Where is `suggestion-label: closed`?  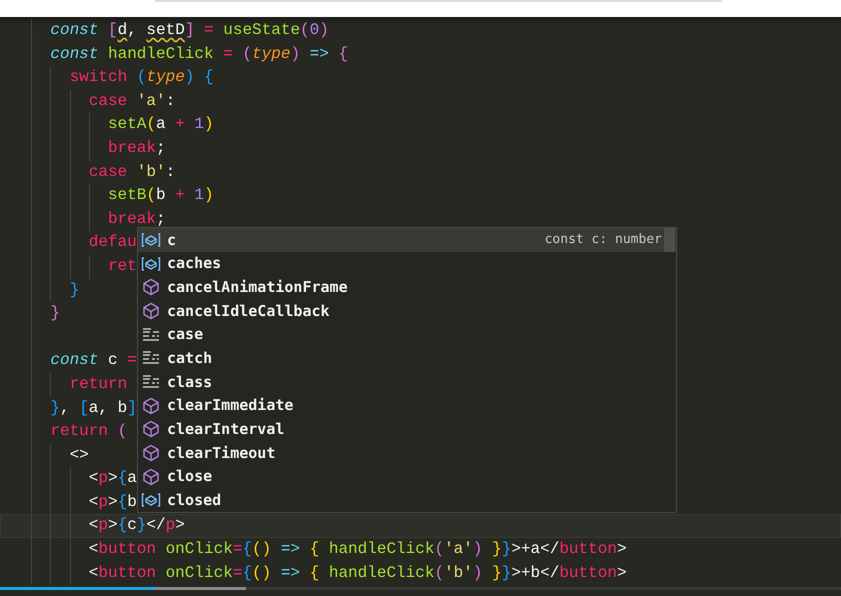 suggestion-label: closed is located at coordinates (194, 501).